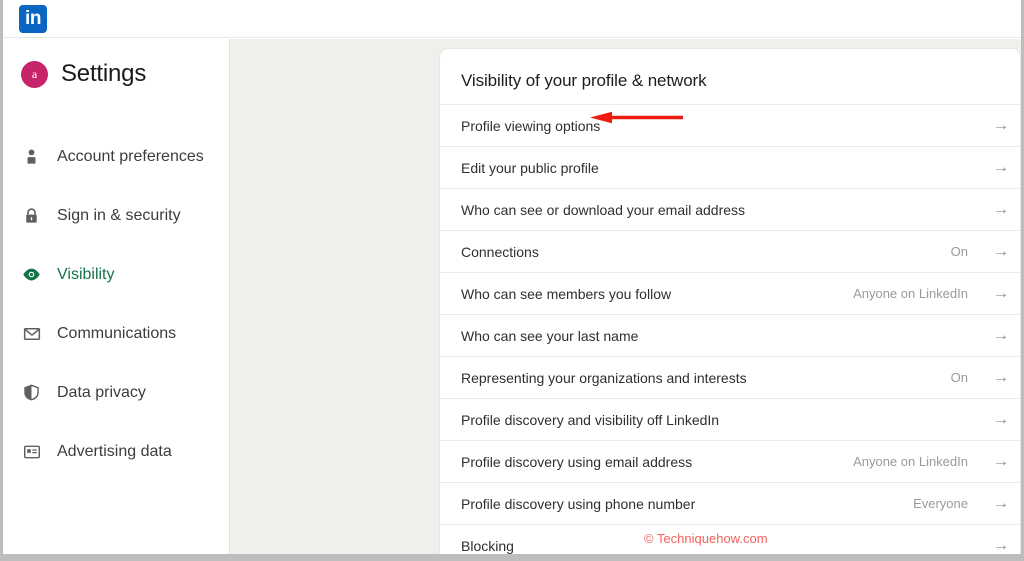 This screenshot has width=1024, height=561. I want to click on page-title: Settings, so click(104, 73).